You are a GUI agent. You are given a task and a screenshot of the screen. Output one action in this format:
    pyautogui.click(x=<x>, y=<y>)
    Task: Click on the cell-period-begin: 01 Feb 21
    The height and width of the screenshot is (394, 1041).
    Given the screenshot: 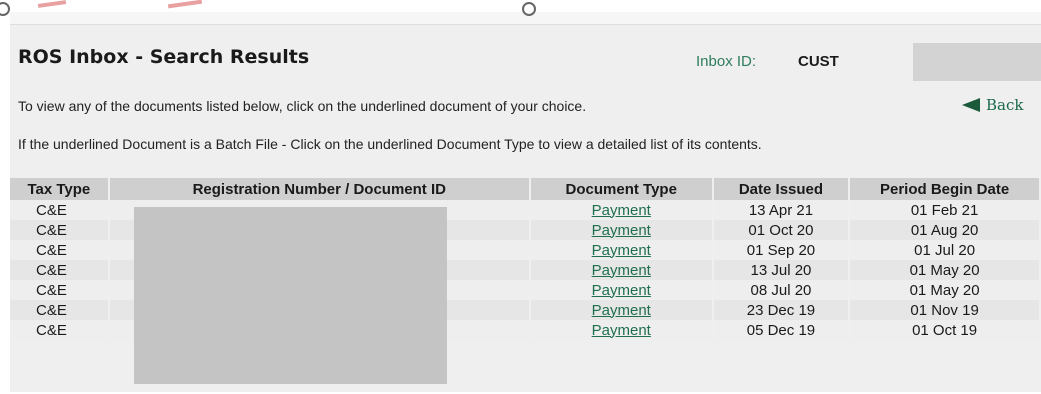 What is the action you would take?
    pyautogui.click(x=945, y=210)
    